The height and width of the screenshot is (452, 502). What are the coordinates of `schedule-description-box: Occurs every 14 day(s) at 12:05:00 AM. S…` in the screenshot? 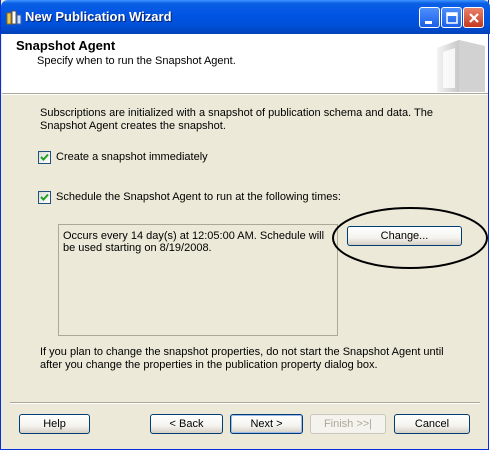 It's located at (198, 280).